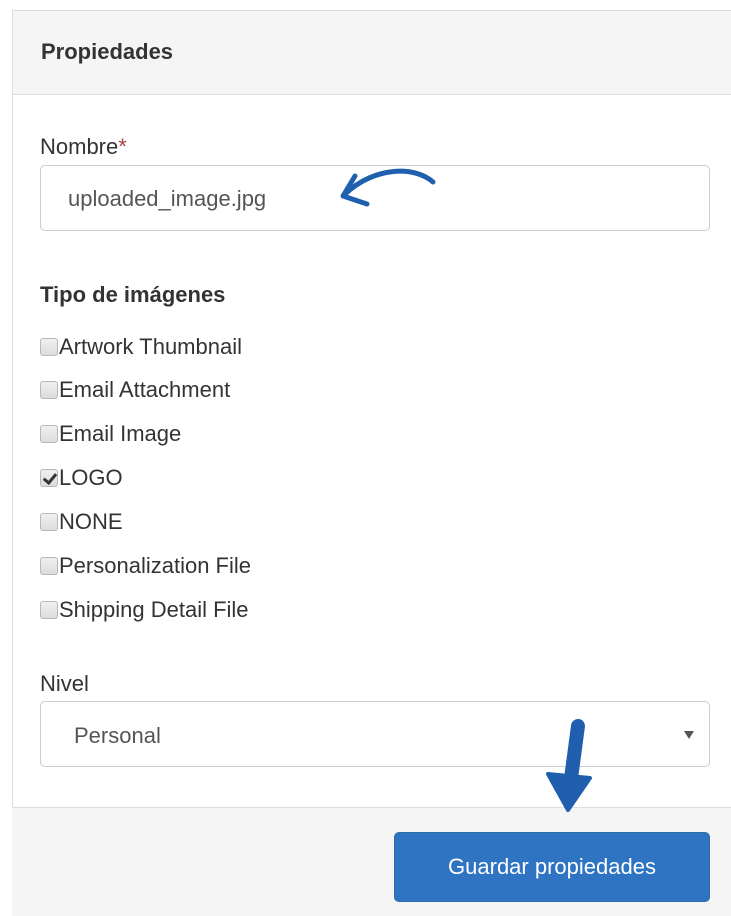  I want to click on checkbox-box-checked, so click(49, 478).